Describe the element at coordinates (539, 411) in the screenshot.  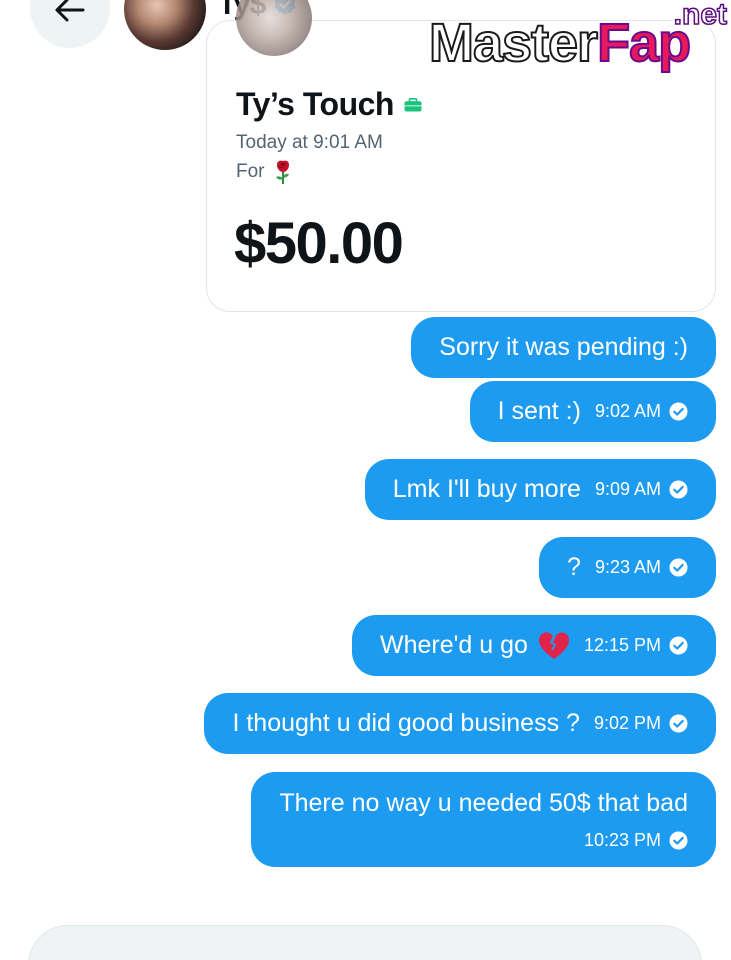
I see `message-text: I sent :)` at that location.